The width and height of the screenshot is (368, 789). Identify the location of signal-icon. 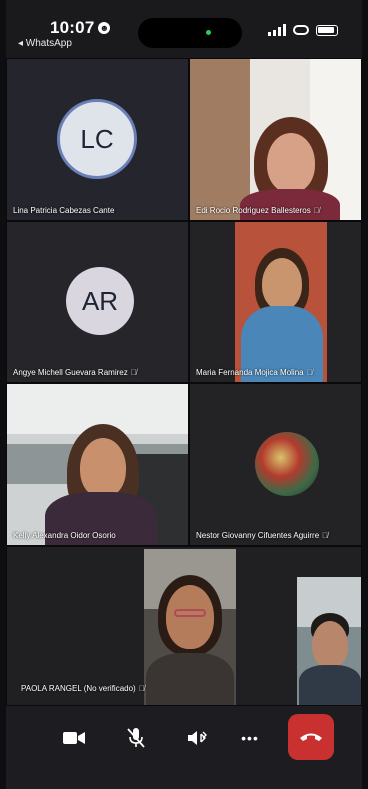
(277, 30).